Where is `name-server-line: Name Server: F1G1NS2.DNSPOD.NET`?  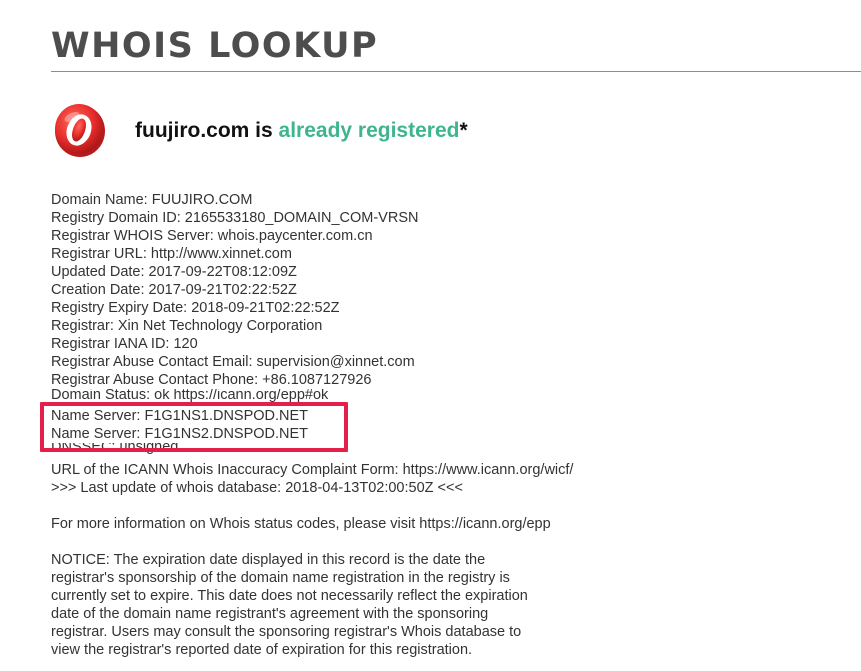 name-server-line: Name Server: F1G1NS2.DNSPOD.NET is located at coordinates (180, 434).